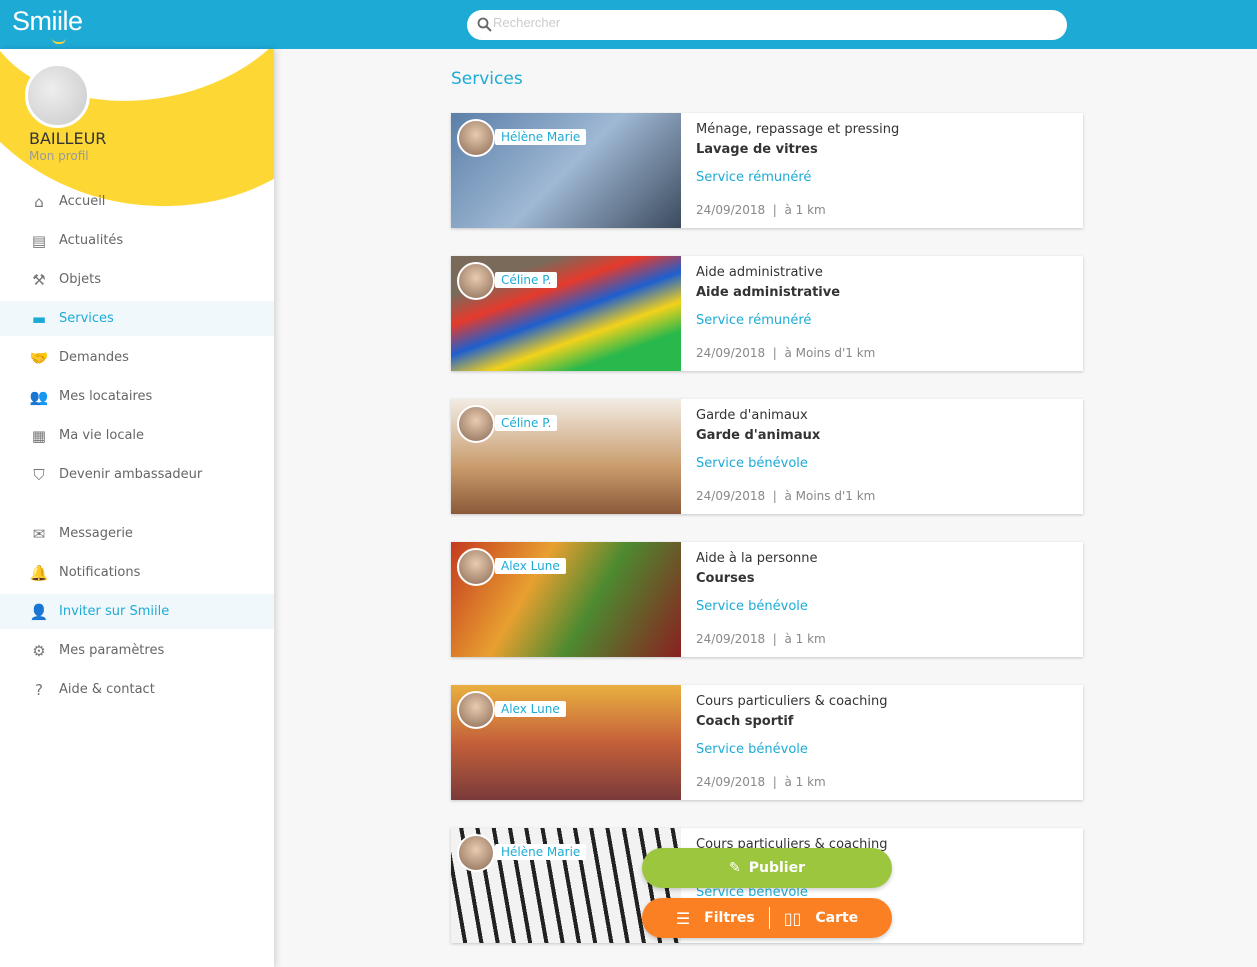 This screenshot has height=967, width=1257. I want to click on service-title: Aide administrative, so click(768, 292).